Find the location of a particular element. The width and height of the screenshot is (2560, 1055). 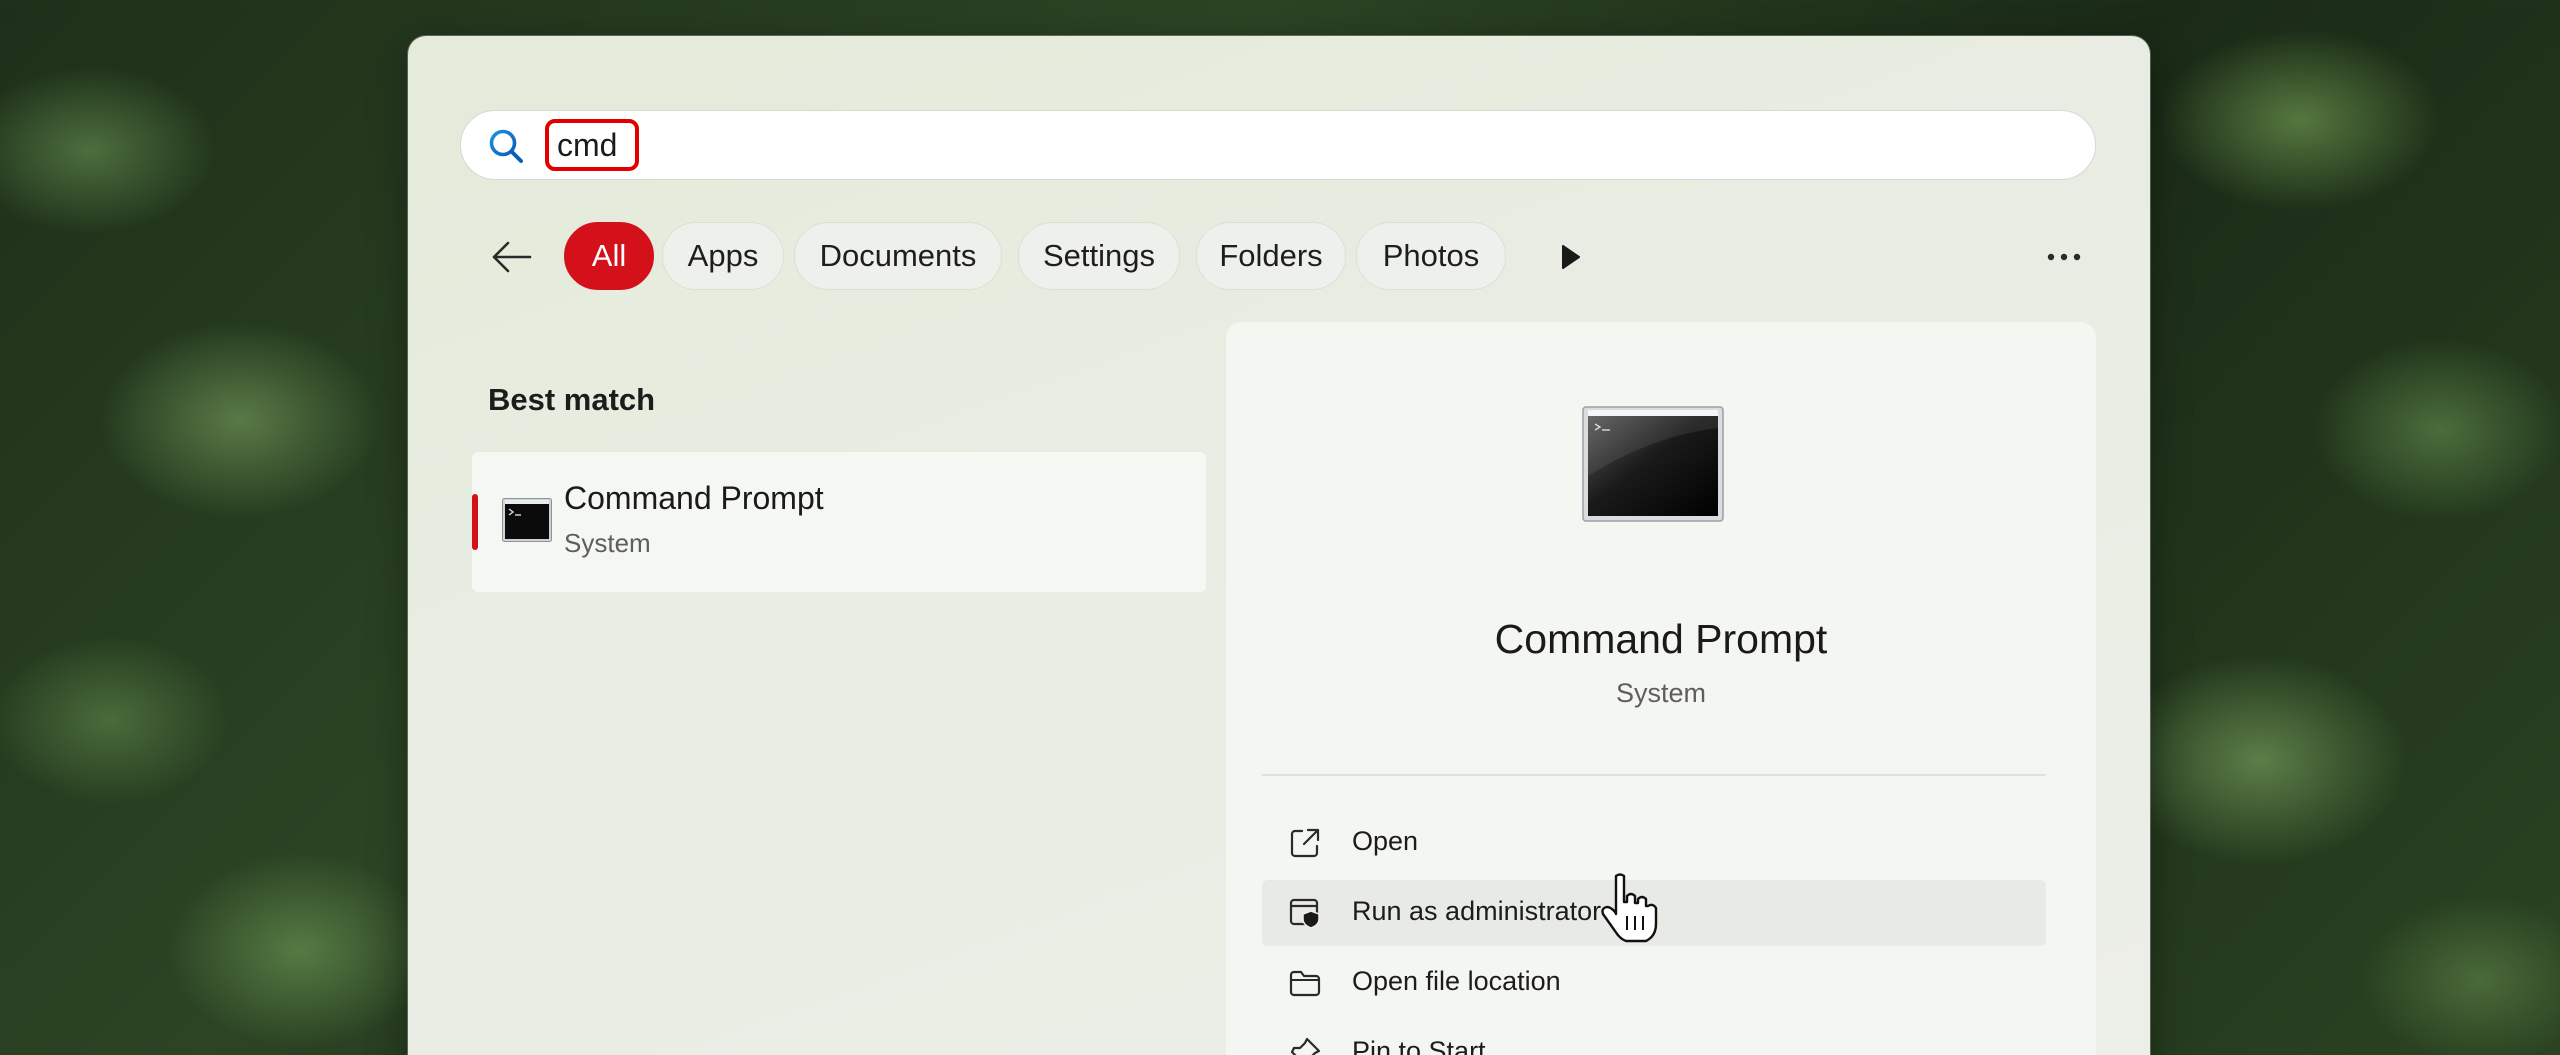

shield-window-icon is located at coordinates (1304, 913).